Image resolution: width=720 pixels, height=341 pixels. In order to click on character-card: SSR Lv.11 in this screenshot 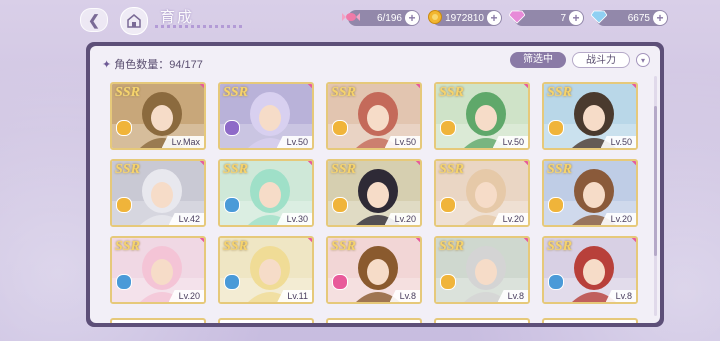, I will do `click(266, 270)`.